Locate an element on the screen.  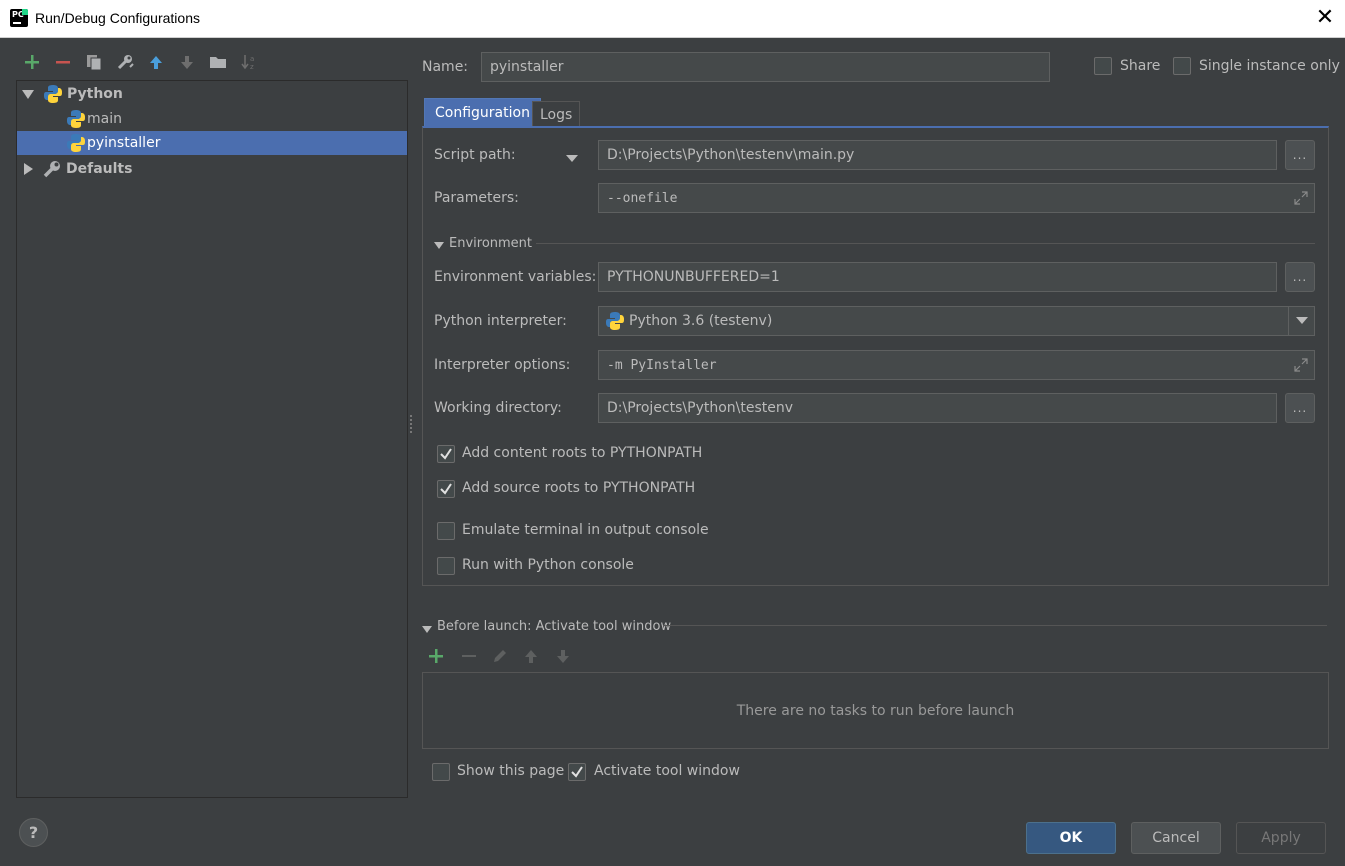
before-launch-task-list: There are no tasks to run before launch is located at coordinates (875, 710).